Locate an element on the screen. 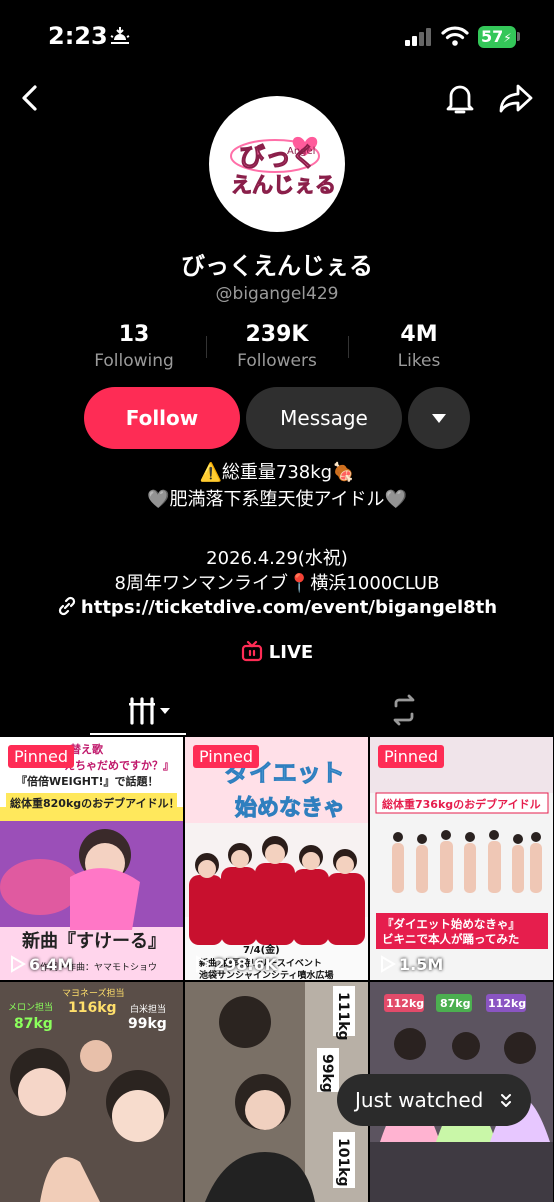  status-bar: 2:23 57⚡ is located at coordinates (277, 36).